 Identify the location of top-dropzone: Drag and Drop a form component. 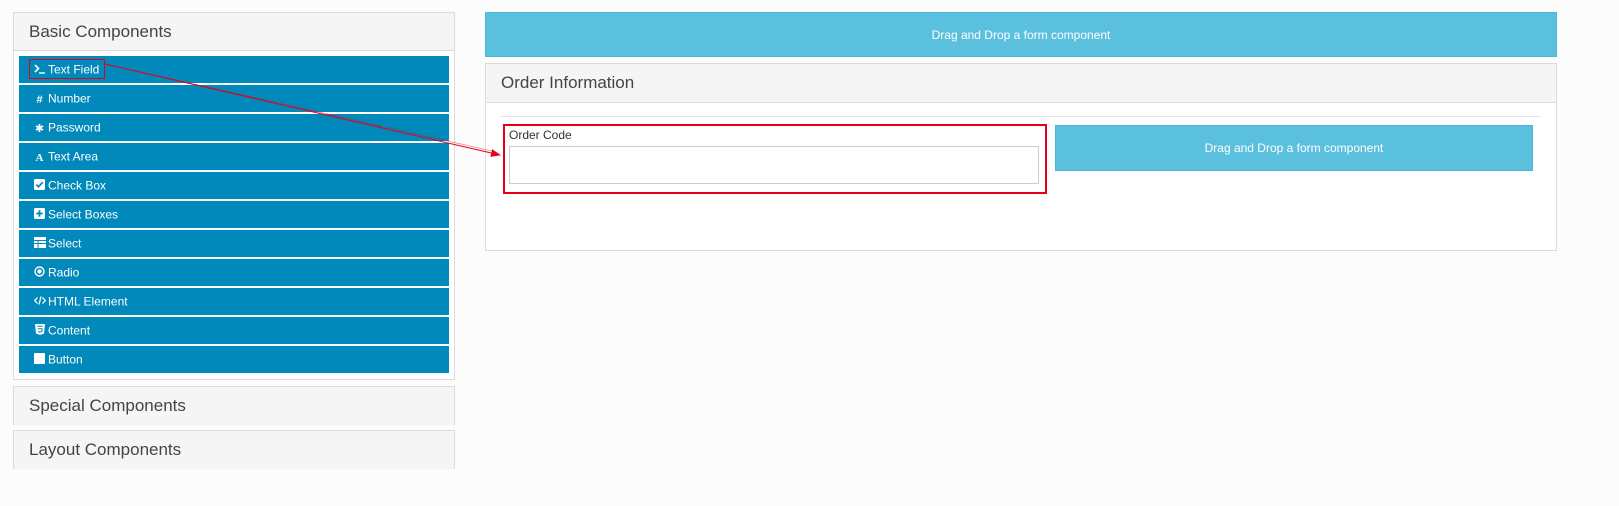
(1021, 34).